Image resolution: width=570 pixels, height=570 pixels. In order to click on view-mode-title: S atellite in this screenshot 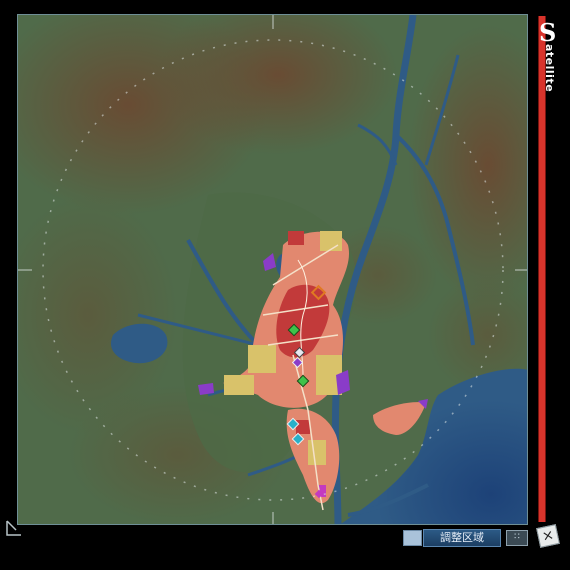, I will do `click(549, 56)`.